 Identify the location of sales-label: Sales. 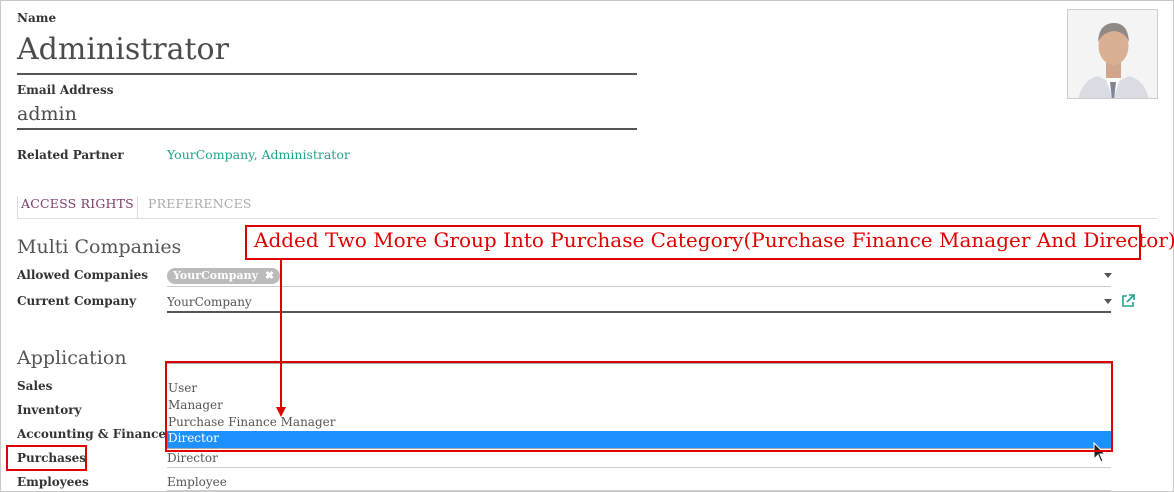
(35, 386).